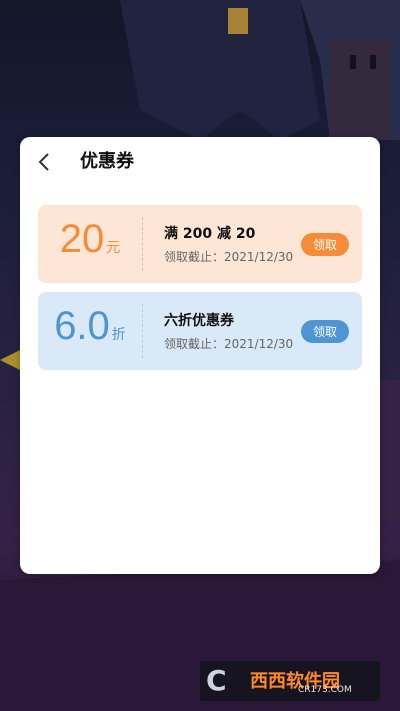 The width and height of the screenshot is (400, 711). What do you see at coordinates (82, 326) in the screenshot?
I see `coupon-value: 6.0` at bounding box center [82, 326].